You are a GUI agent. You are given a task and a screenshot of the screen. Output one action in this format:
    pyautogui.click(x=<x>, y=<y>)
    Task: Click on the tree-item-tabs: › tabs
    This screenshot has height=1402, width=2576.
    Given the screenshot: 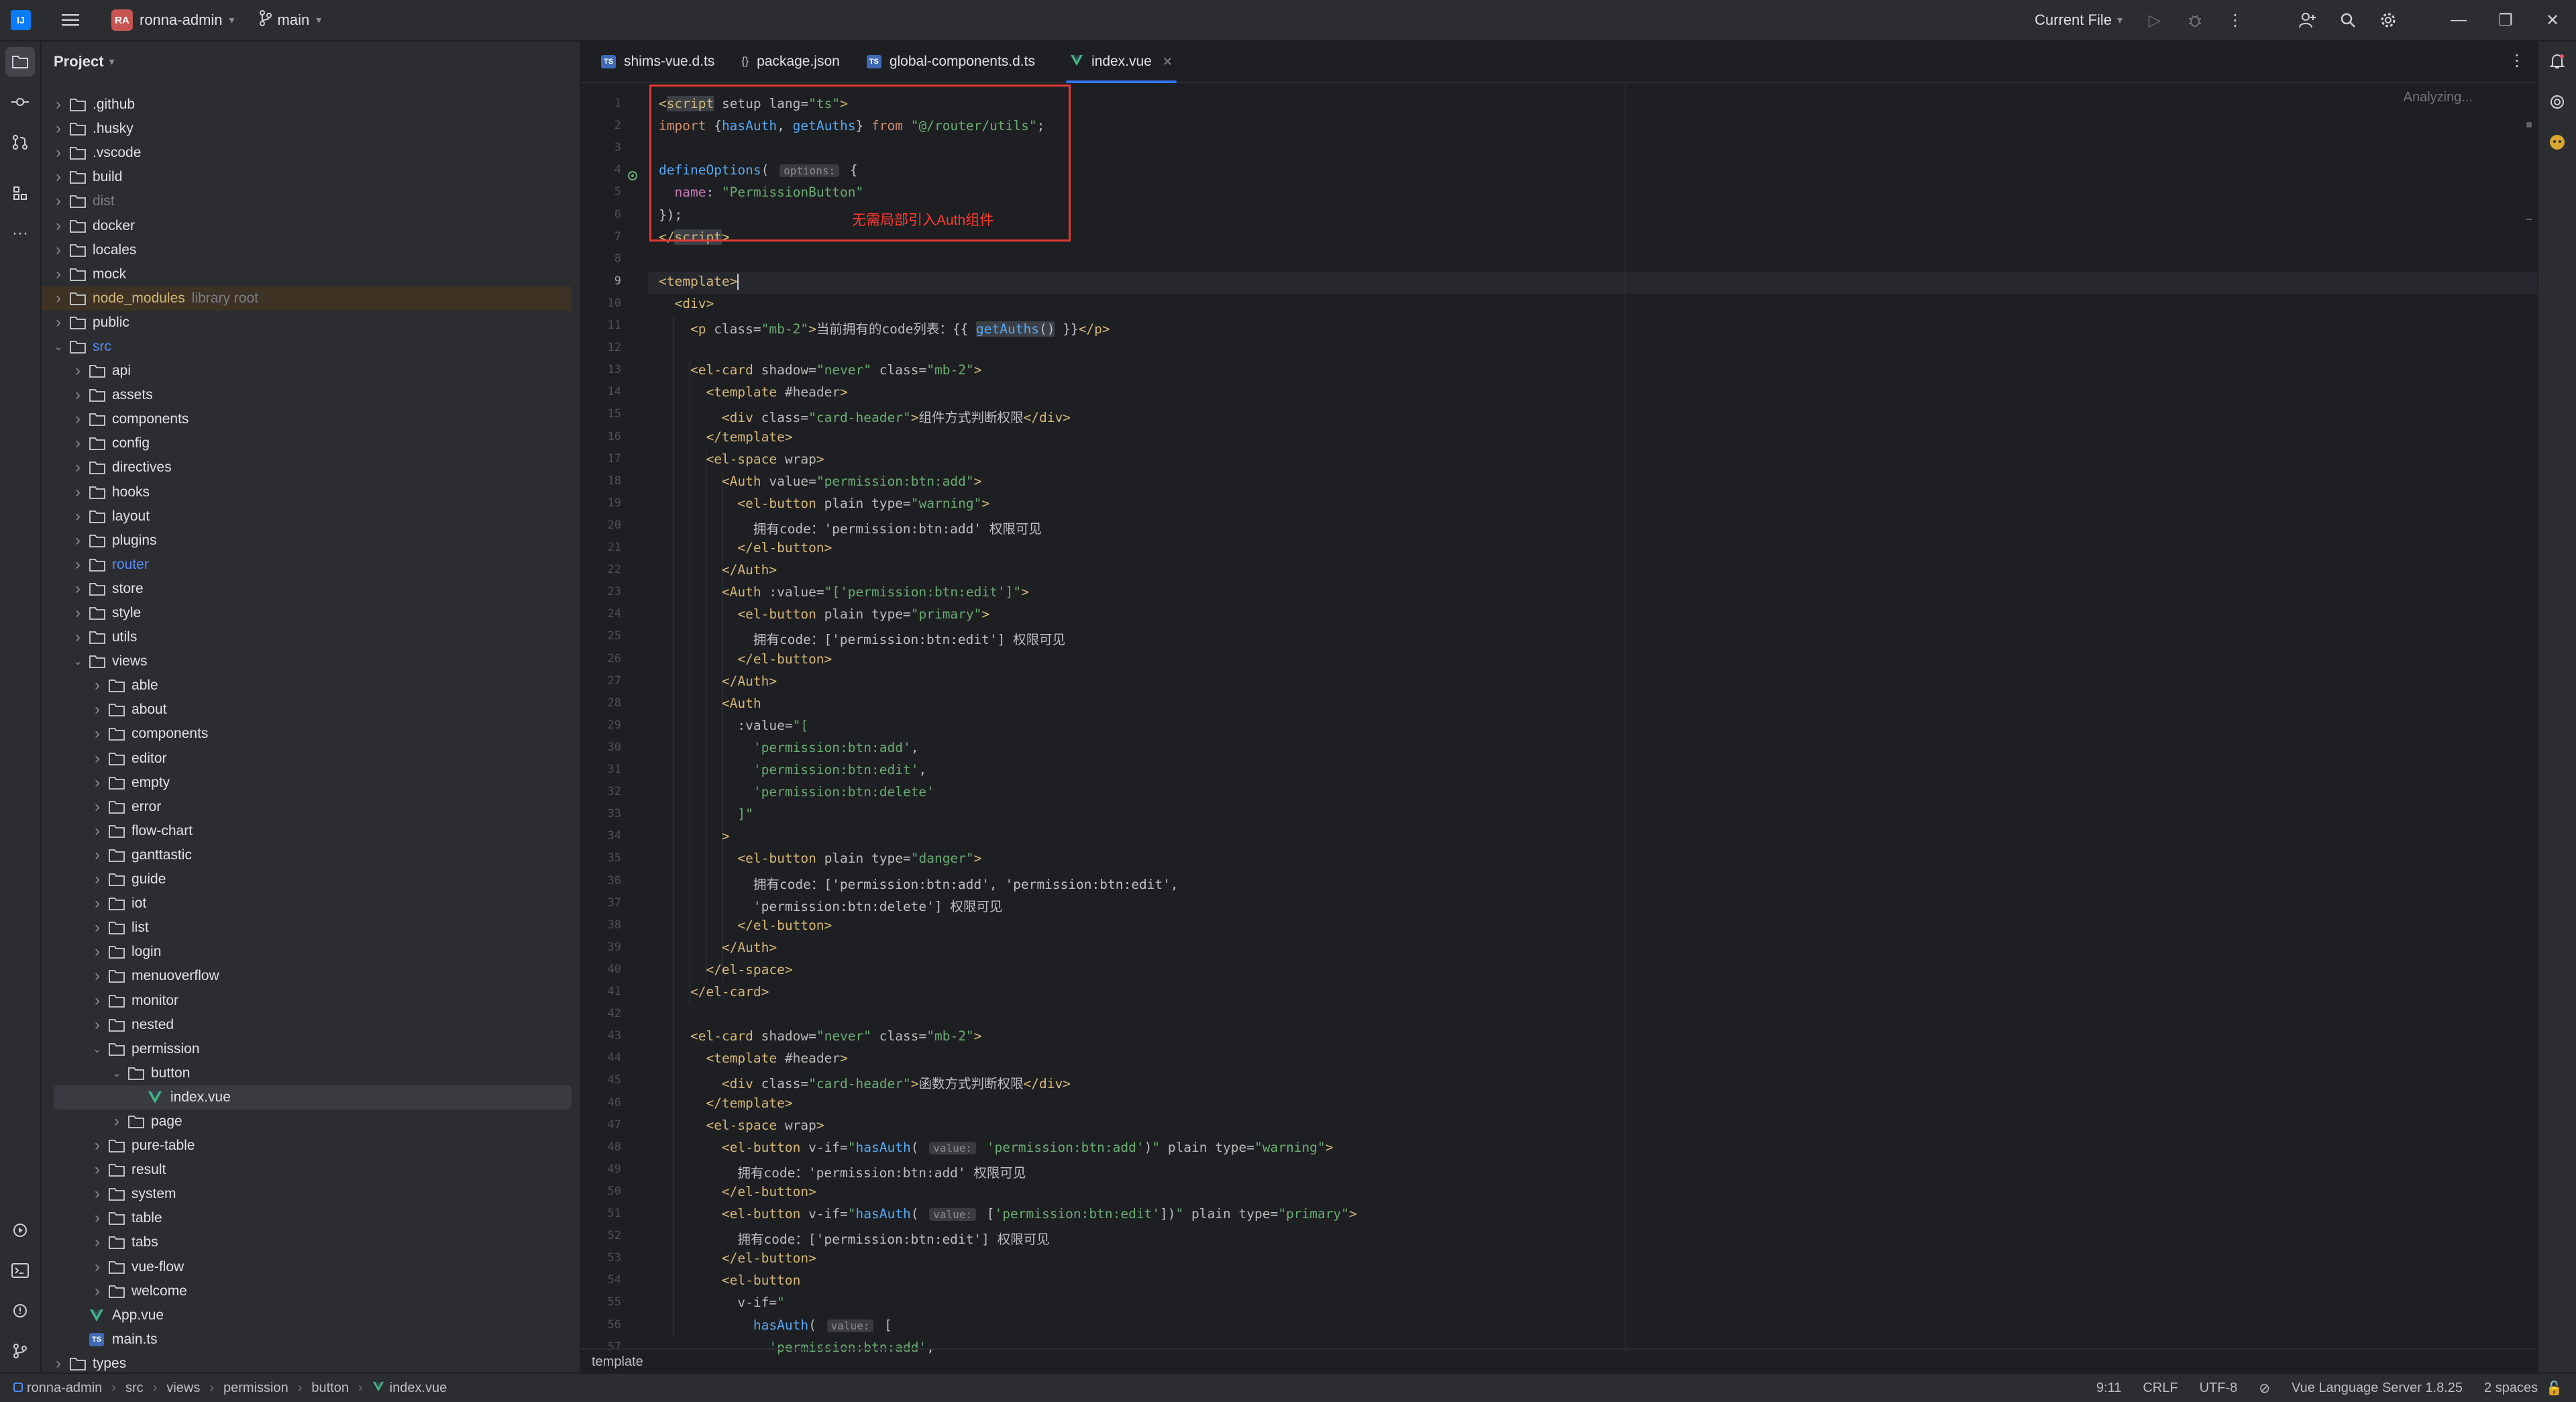 What is the action you would take?
    pyautogui.click(x=307, y=1242)
    